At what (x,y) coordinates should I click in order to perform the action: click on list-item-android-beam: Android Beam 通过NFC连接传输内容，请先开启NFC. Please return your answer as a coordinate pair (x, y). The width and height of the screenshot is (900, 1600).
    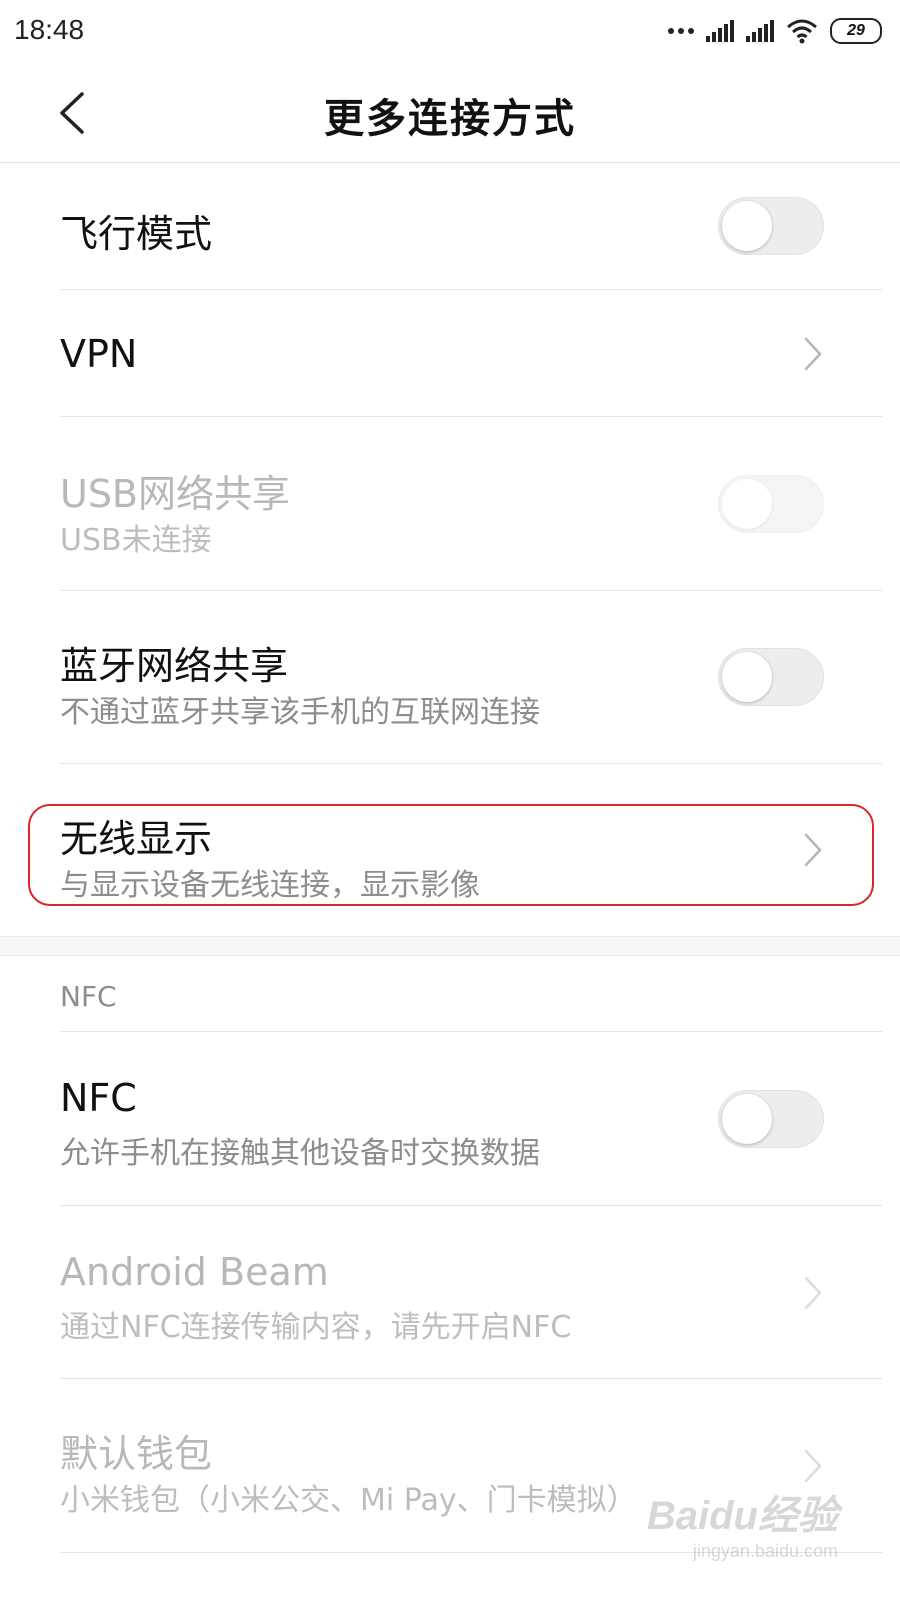
    Looking at the image, I should click on (441, 1292).